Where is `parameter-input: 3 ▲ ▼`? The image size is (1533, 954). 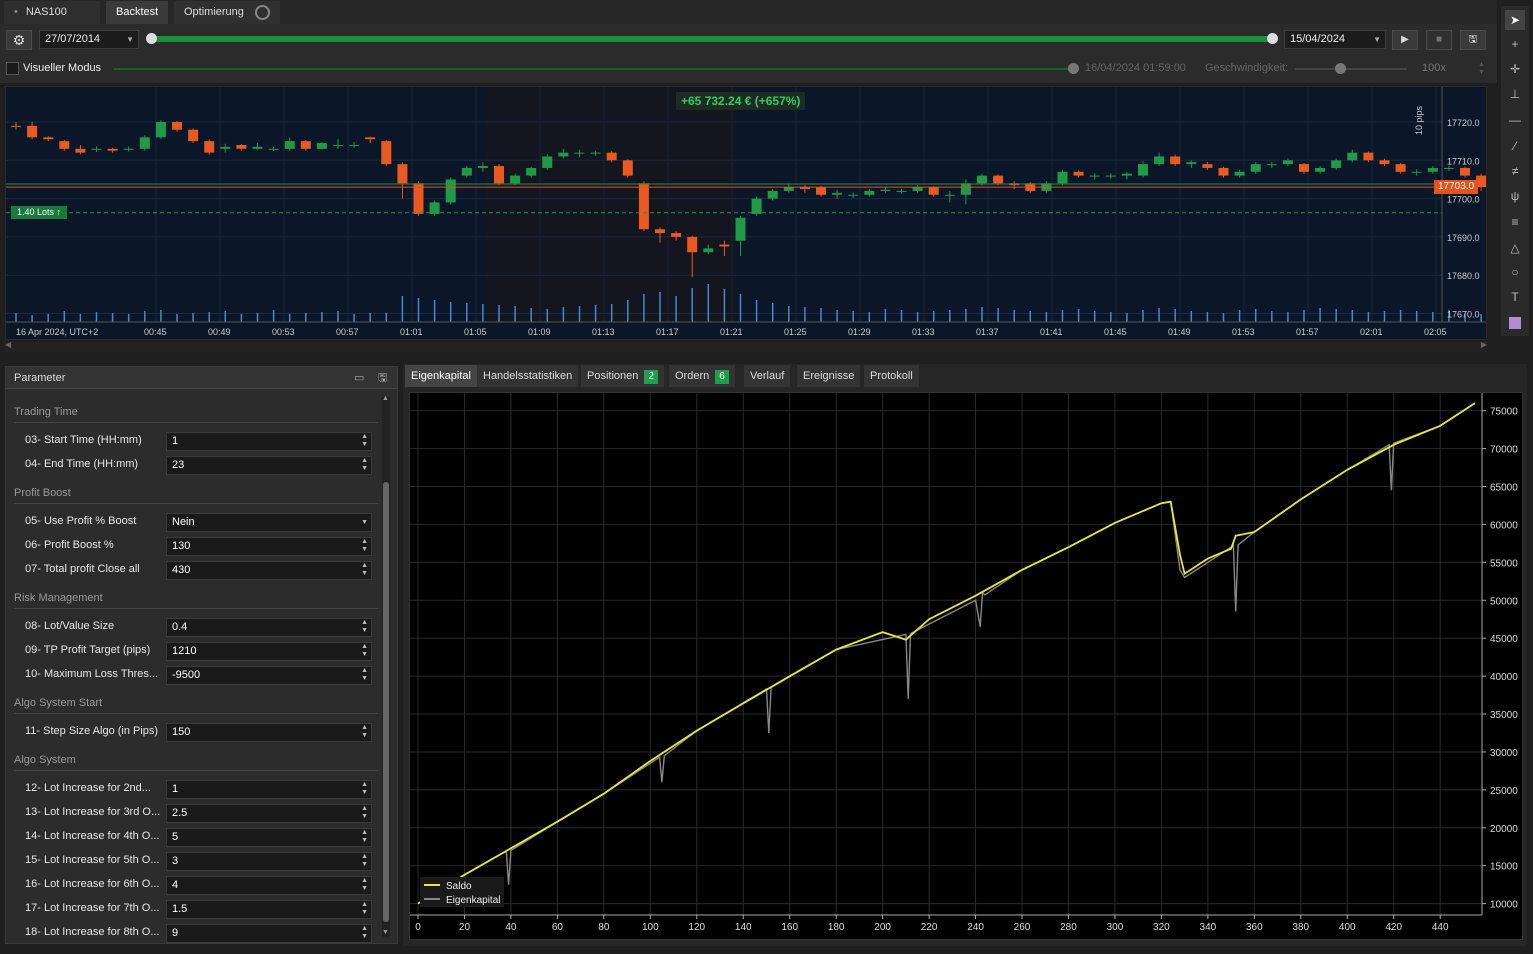 parameter-input: 3 ▲ ▼ is located at coordinates (269, 861).